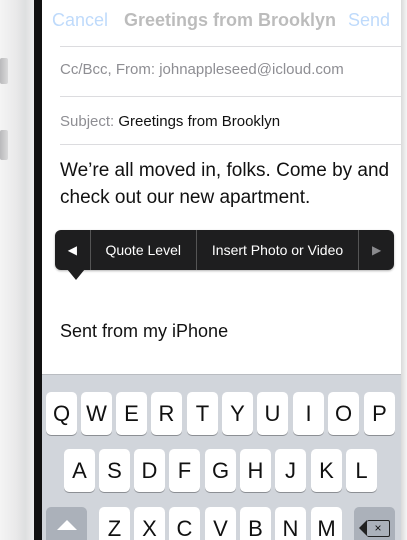 This screenshot has height=540, width=407. Describe the element at coordinates (255, 523) in the screenshot. I see `key-b: B` at that location.